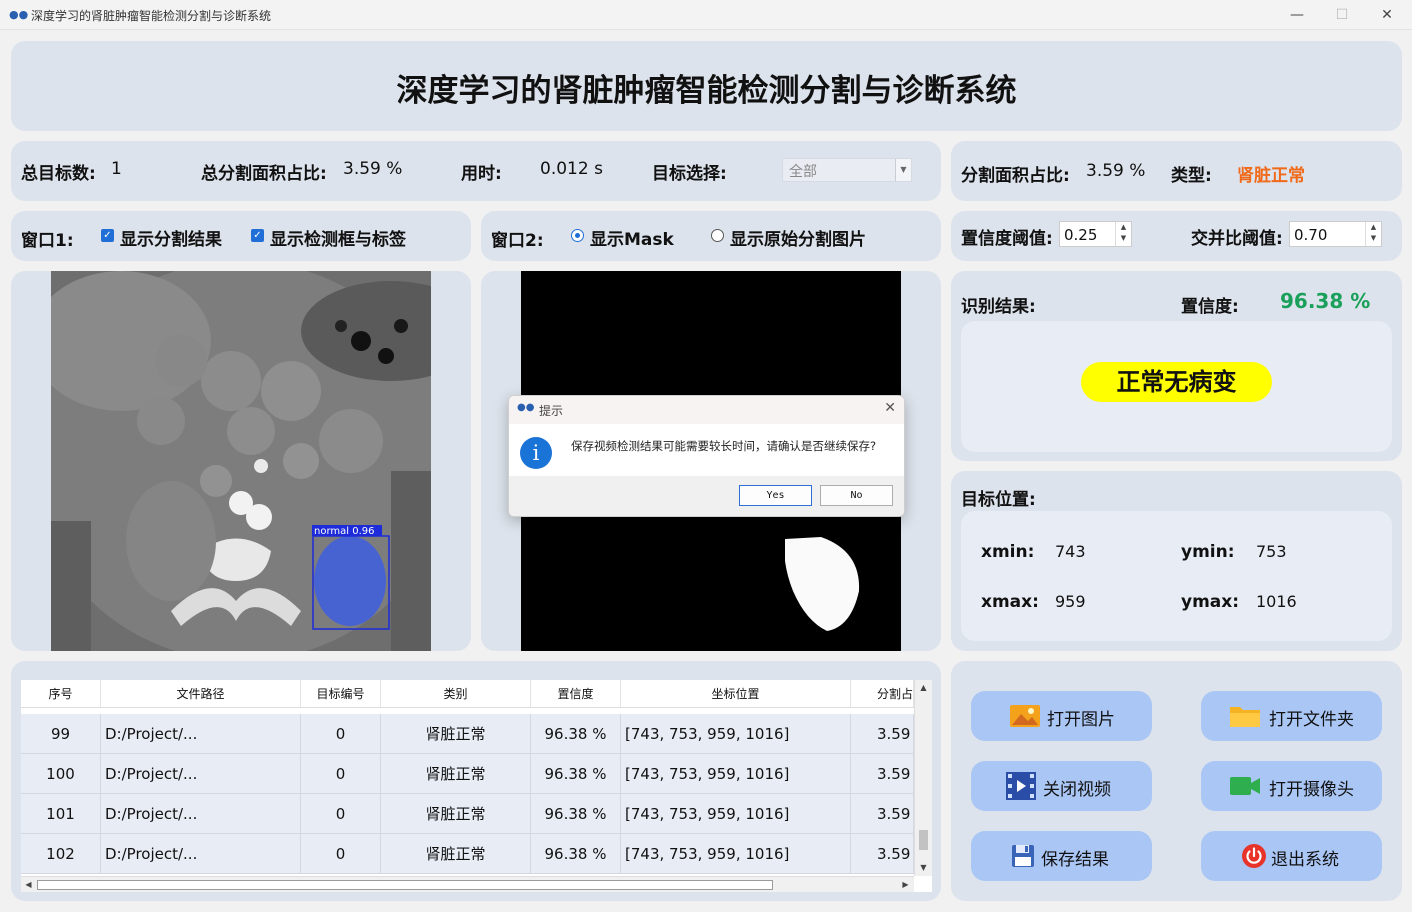 This screenshot has height=912, width=1412. What do you see at coordinates (536, 453) in the screenshot?
I see `info-icon: i` at bounding box center [536, 453].